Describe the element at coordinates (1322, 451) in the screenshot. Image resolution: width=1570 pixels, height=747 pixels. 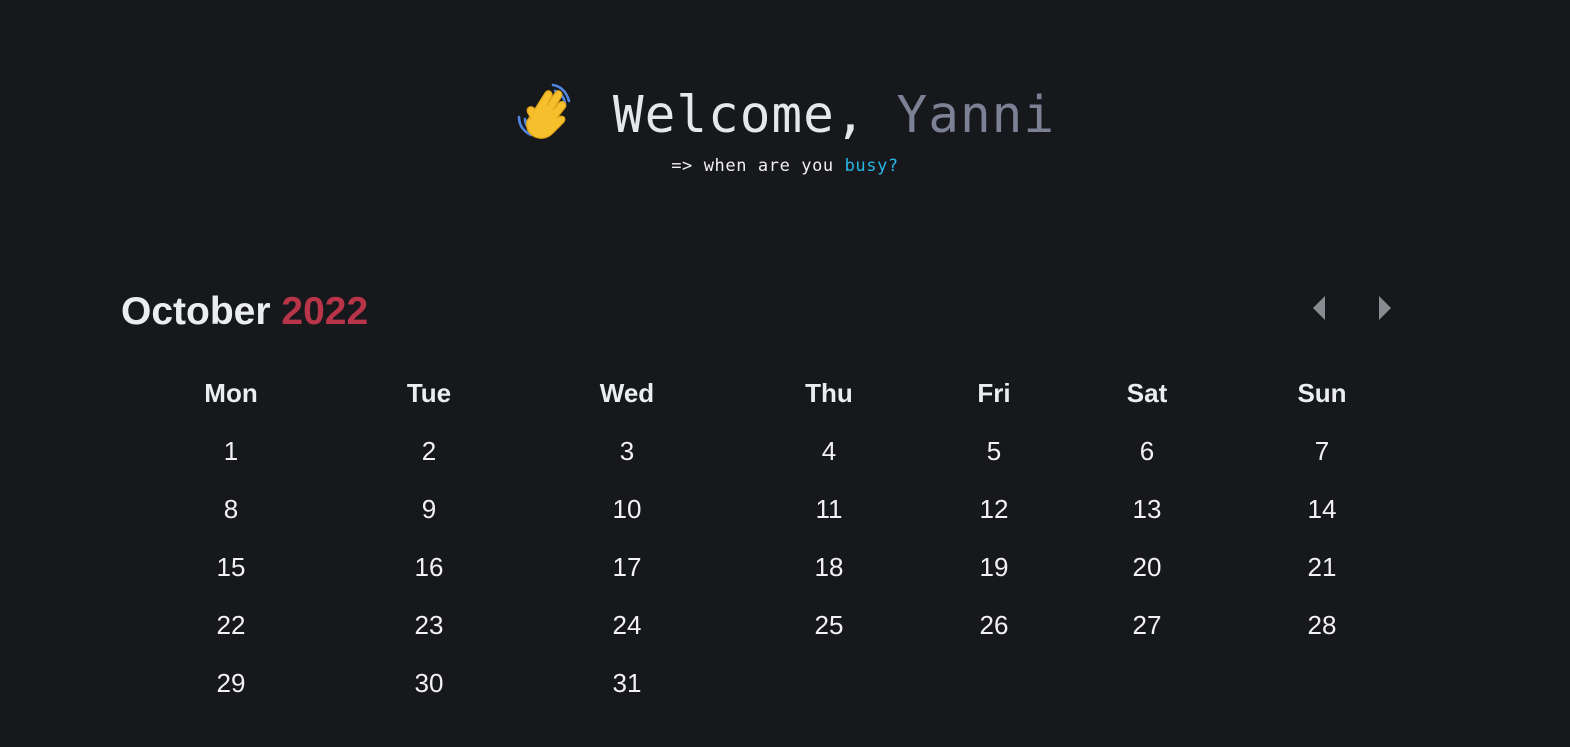
I see `calendar-day: 7` at that location.